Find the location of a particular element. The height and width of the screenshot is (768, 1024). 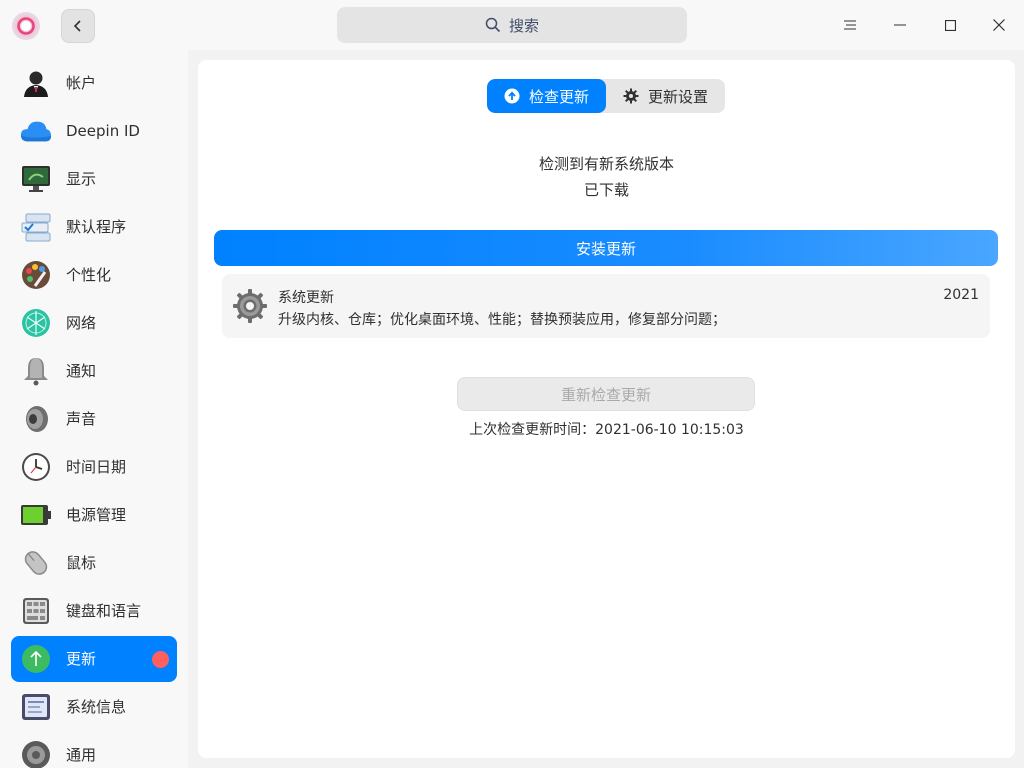

cloud-icon is located at coordinates (36, 131).